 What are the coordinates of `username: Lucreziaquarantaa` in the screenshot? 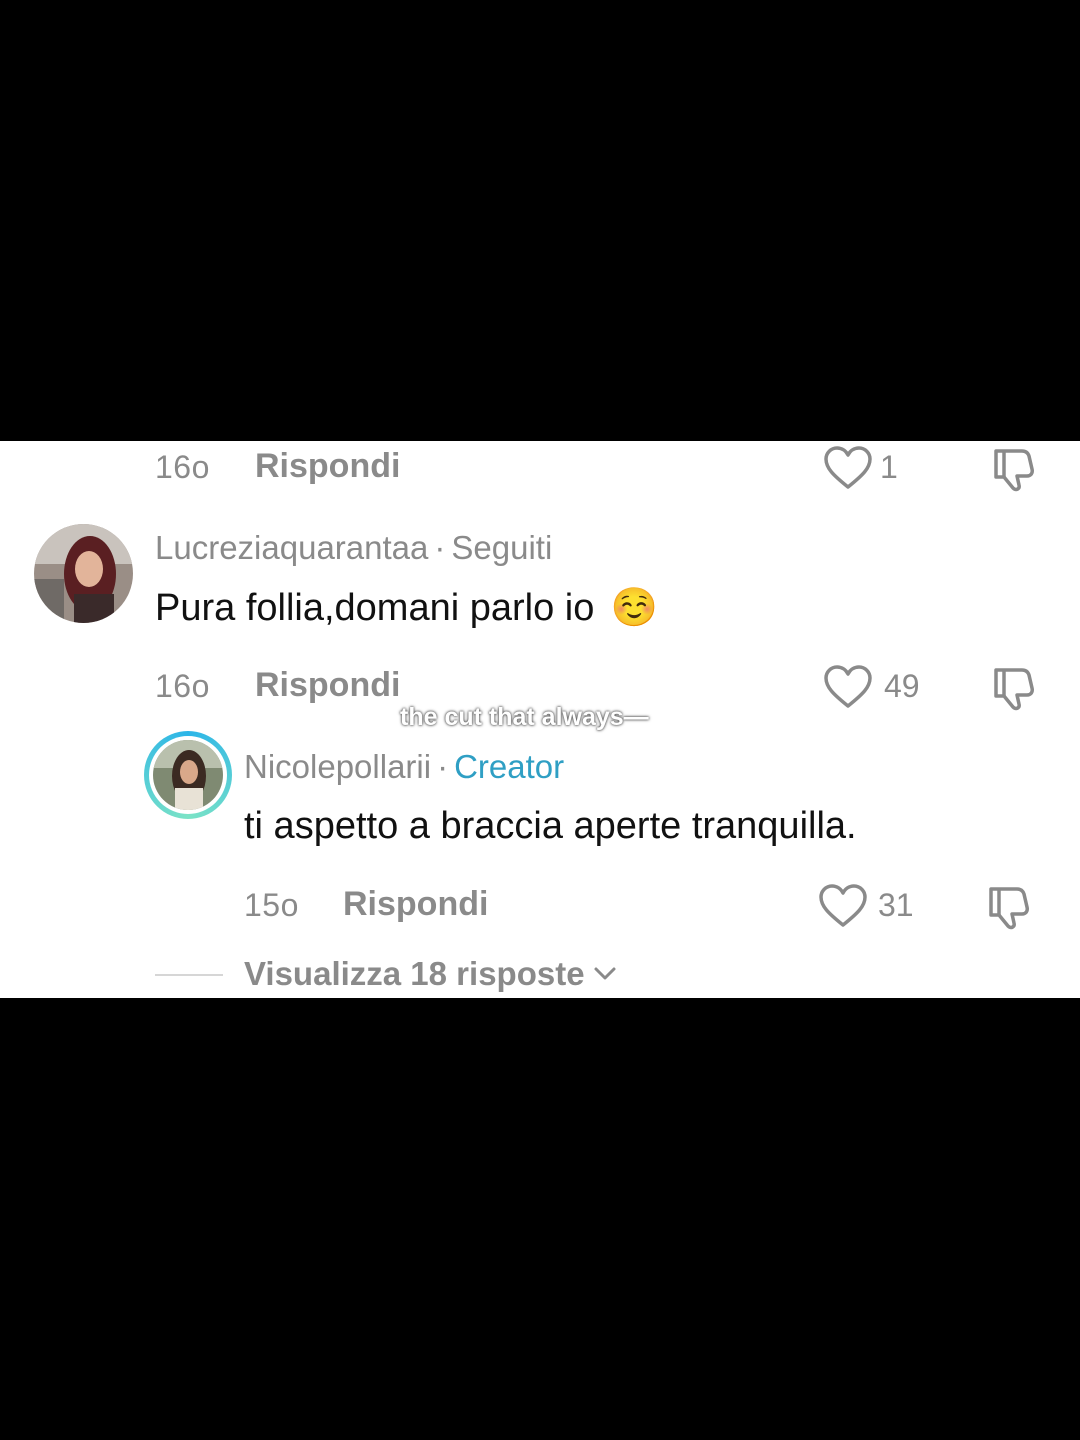 It's located at (291, 547).